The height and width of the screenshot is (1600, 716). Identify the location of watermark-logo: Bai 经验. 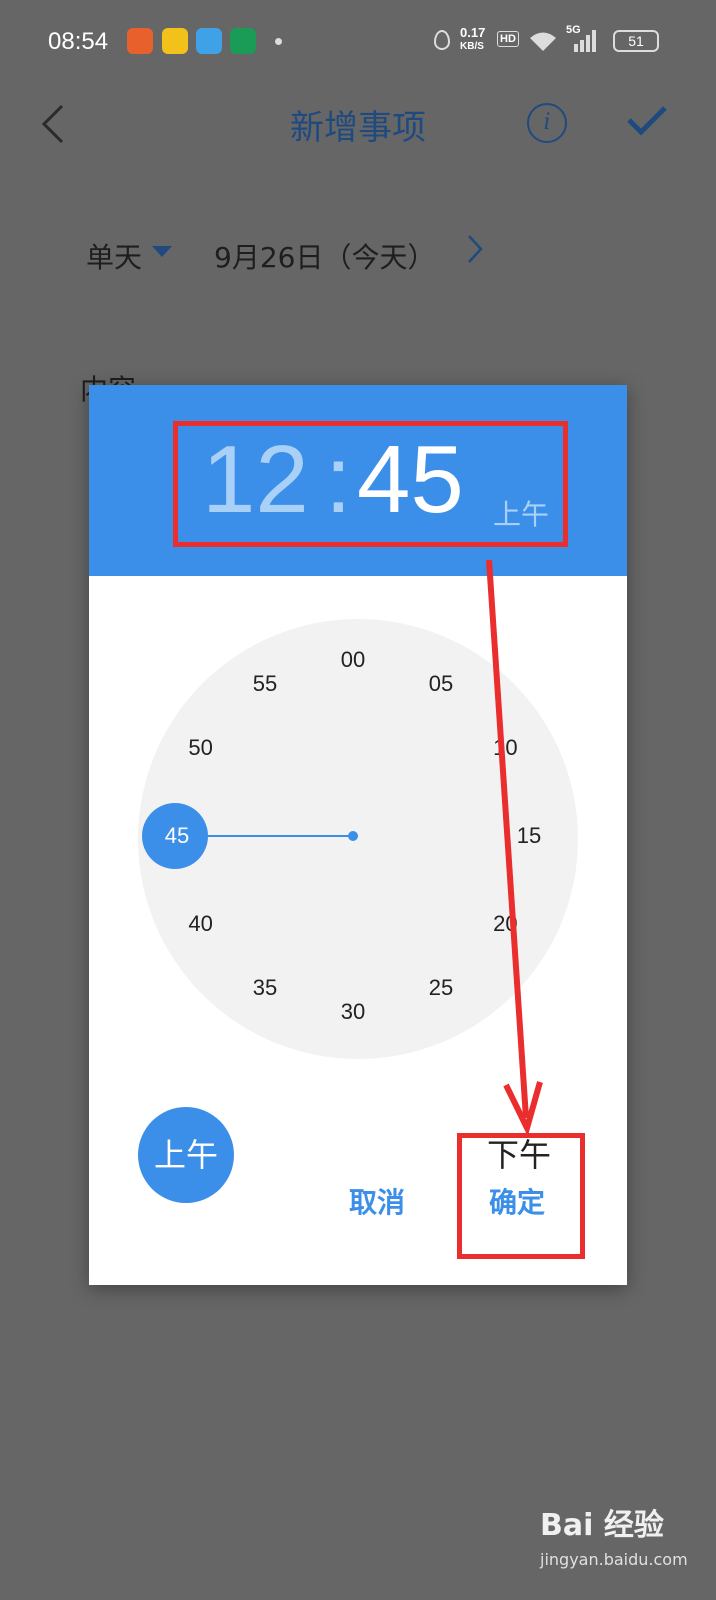
(602, 1525).